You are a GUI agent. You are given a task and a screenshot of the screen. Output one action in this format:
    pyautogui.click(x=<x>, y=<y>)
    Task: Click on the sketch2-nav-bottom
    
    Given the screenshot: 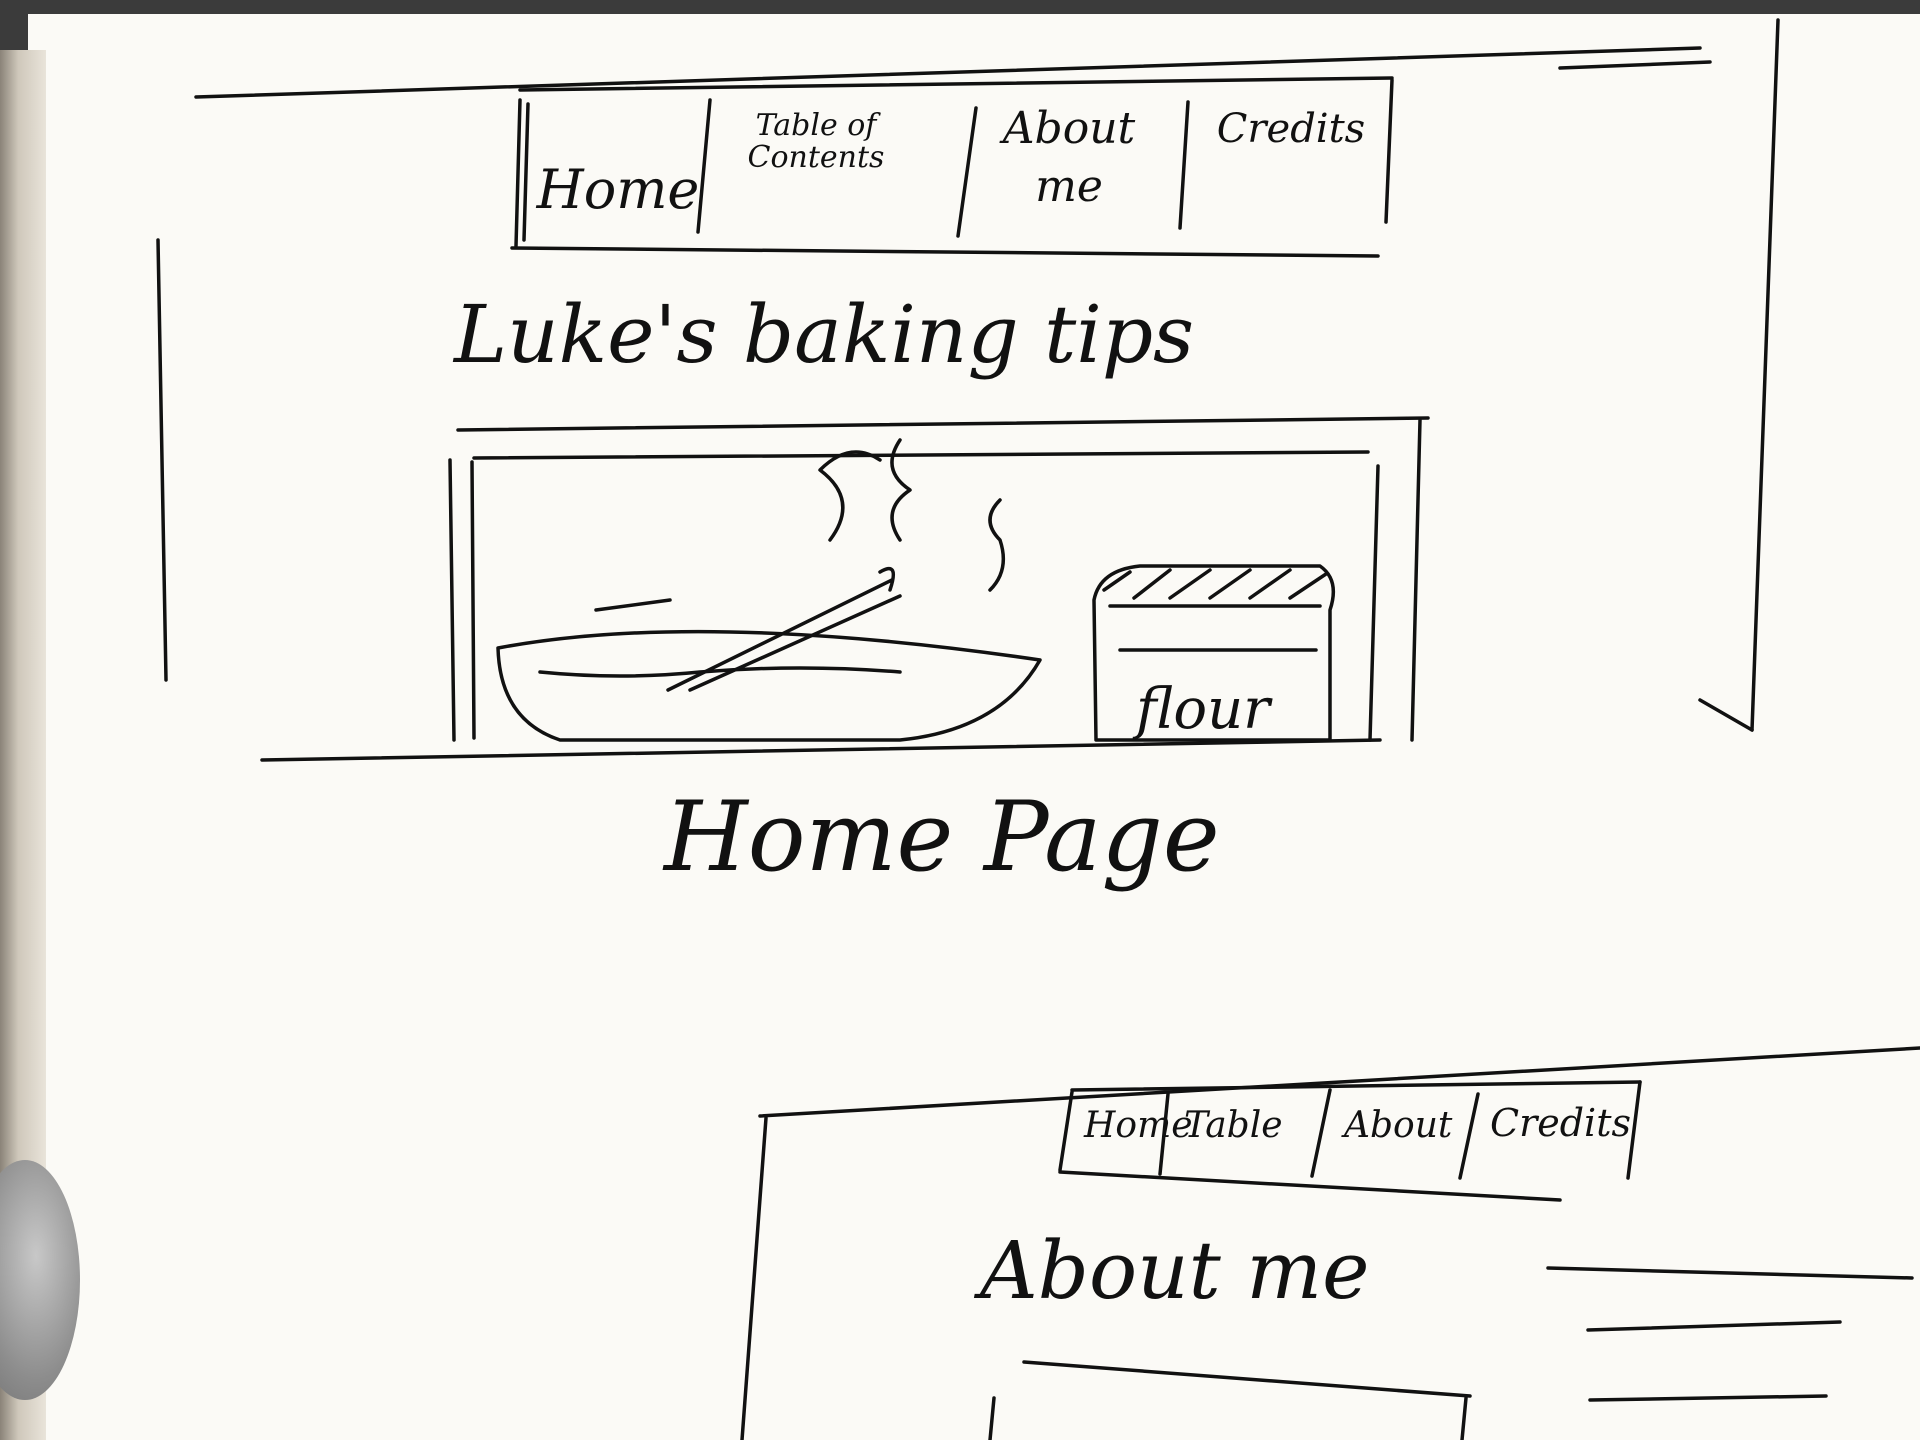 What is the action you would take?
    pyautogui.click(x=1310, y=1186)
    